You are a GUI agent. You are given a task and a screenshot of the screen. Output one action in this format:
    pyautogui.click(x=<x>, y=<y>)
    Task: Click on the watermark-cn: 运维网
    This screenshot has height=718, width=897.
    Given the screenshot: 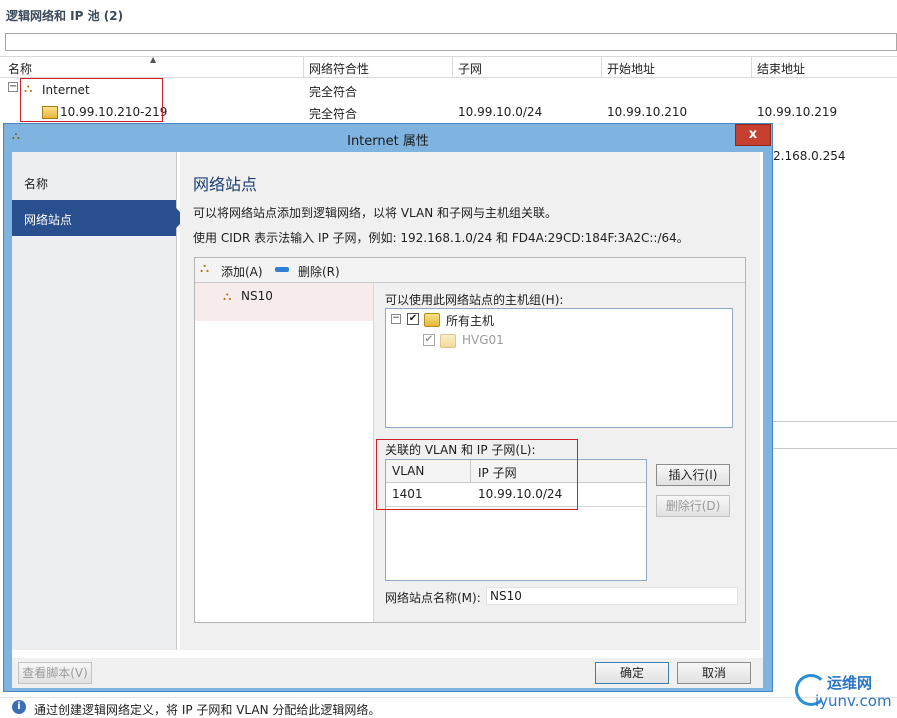 What is the action you would take?
    pyautogui.click(x=850, y=683)
    